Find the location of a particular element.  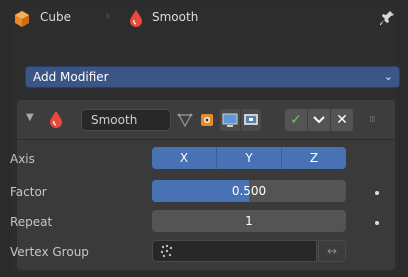

on-cage-icon is located at coordinates (207, 120).